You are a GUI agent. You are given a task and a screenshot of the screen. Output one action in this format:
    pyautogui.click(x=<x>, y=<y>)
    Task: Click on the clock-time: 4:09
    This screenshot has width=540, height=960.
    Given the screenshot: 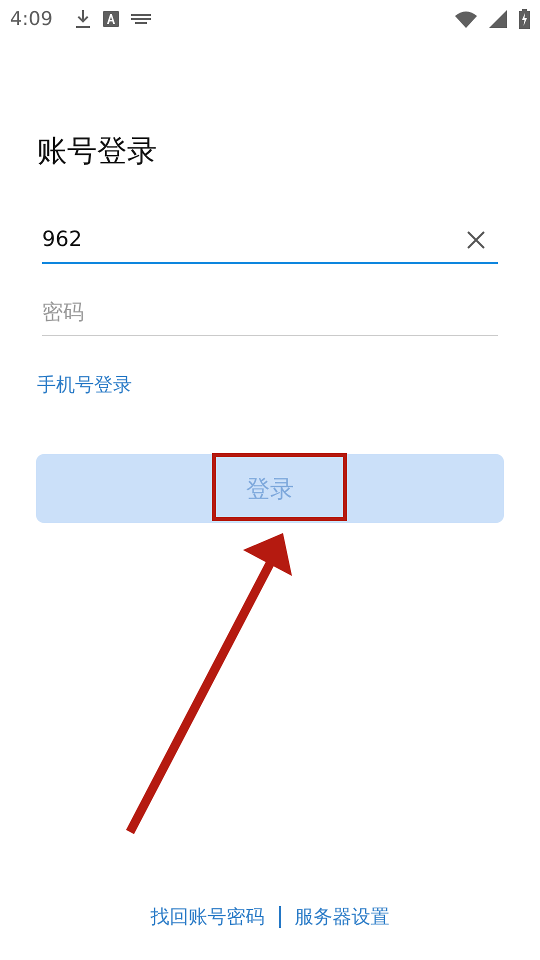 What is the action you would take?
    pyautogui.click(x=31, y=19)
    